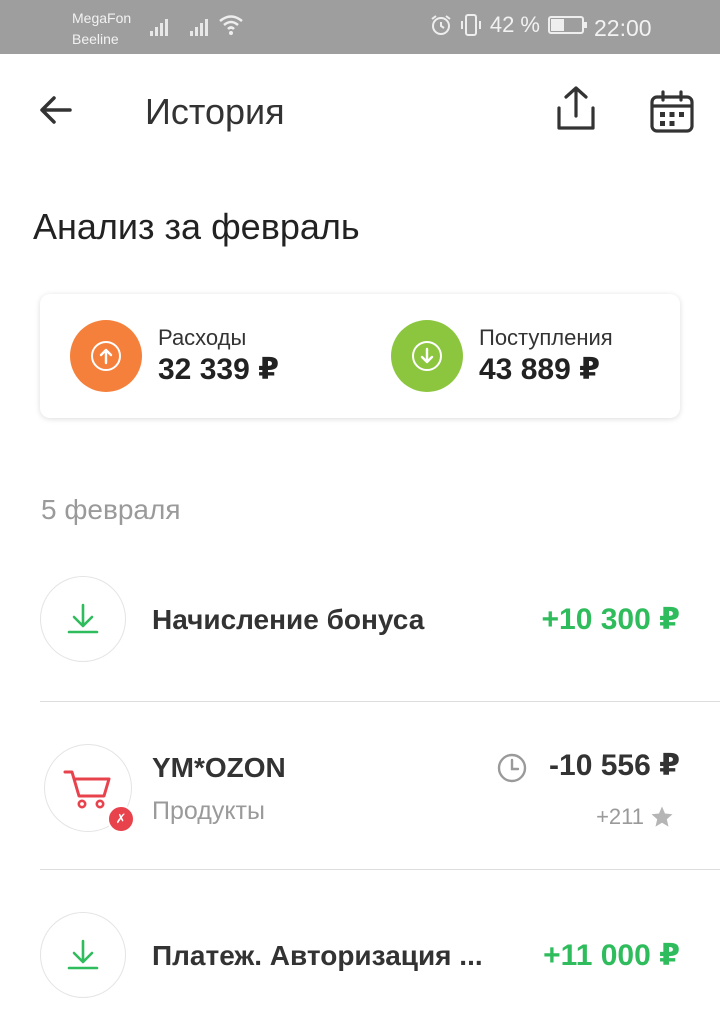  What do you see at coordinates (620, 816) in the screenshot?
I see `bonus-value: +211` at bounding box center [620, 816].